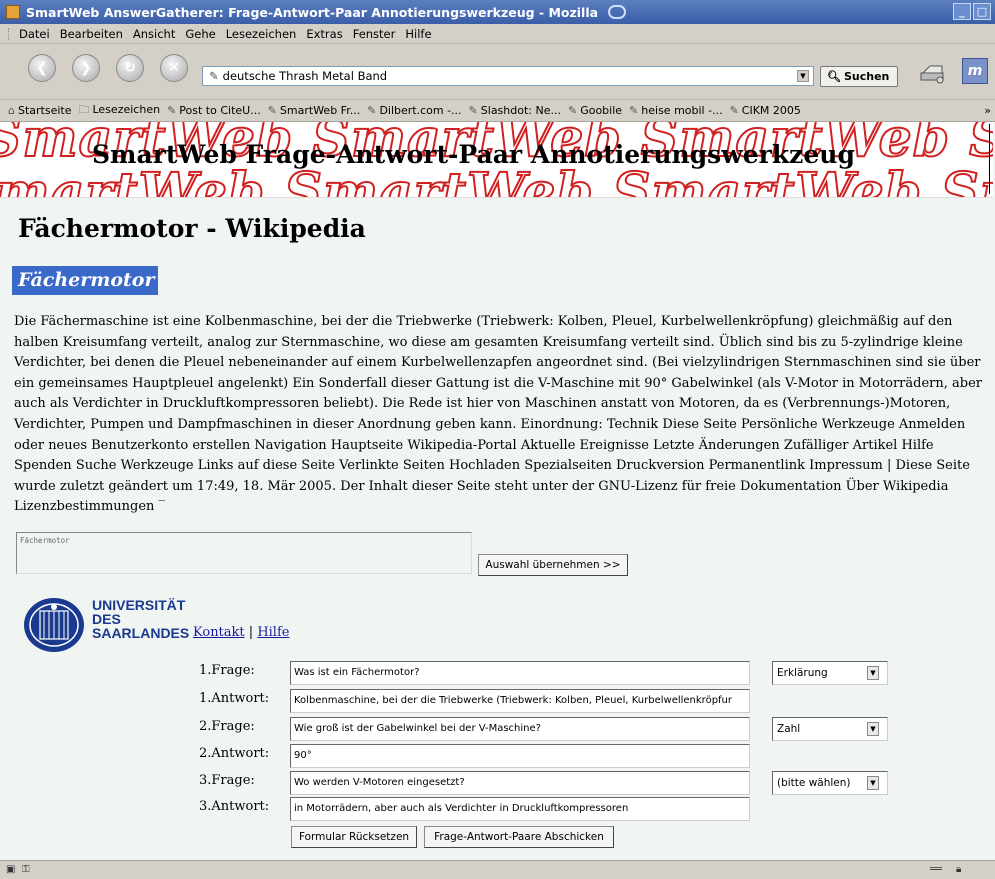 This screenshot has width=995, height=879. I want to click on answer-label: 3.Antwort:, so click(234, 806).